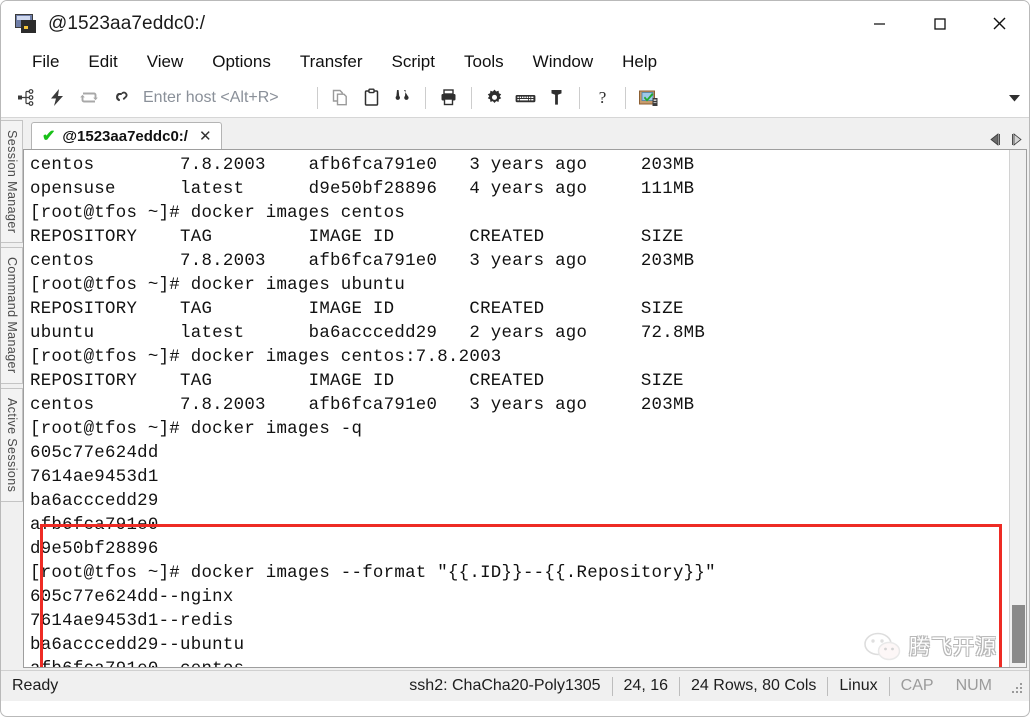 Image resolution: width=1030 pixels, height=717 pixels. I want to click on title-bar: @1523aa7eddc0:/, so click(515, 23).